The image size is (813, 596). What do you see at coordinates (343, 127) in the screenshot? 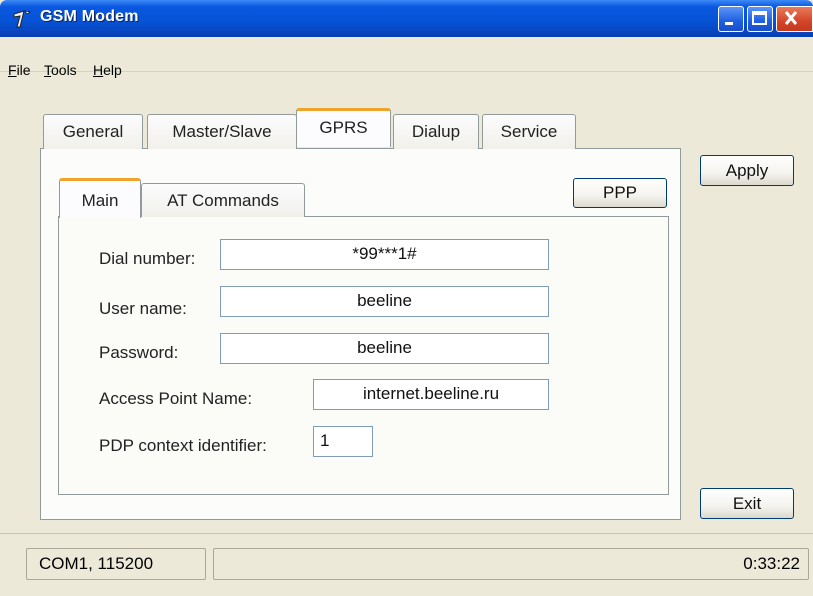
I see `tab-gprs: GPRS` at bounding box center [343, 127].